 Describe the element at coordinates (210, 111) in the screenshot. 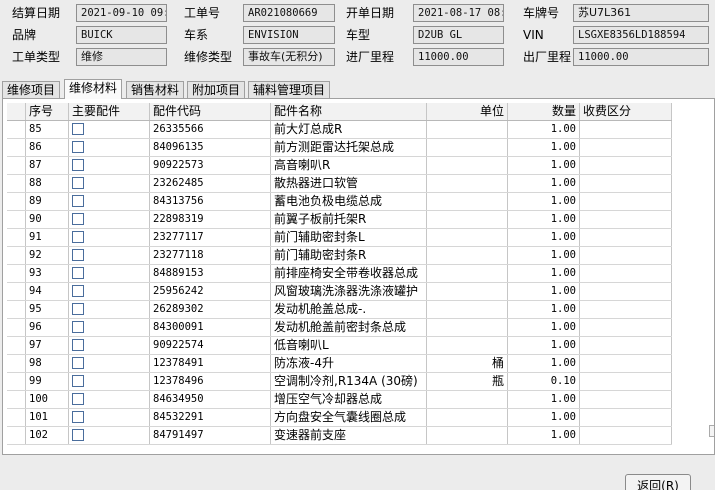

I see `col-part-code-header: 配件代码` at that location.